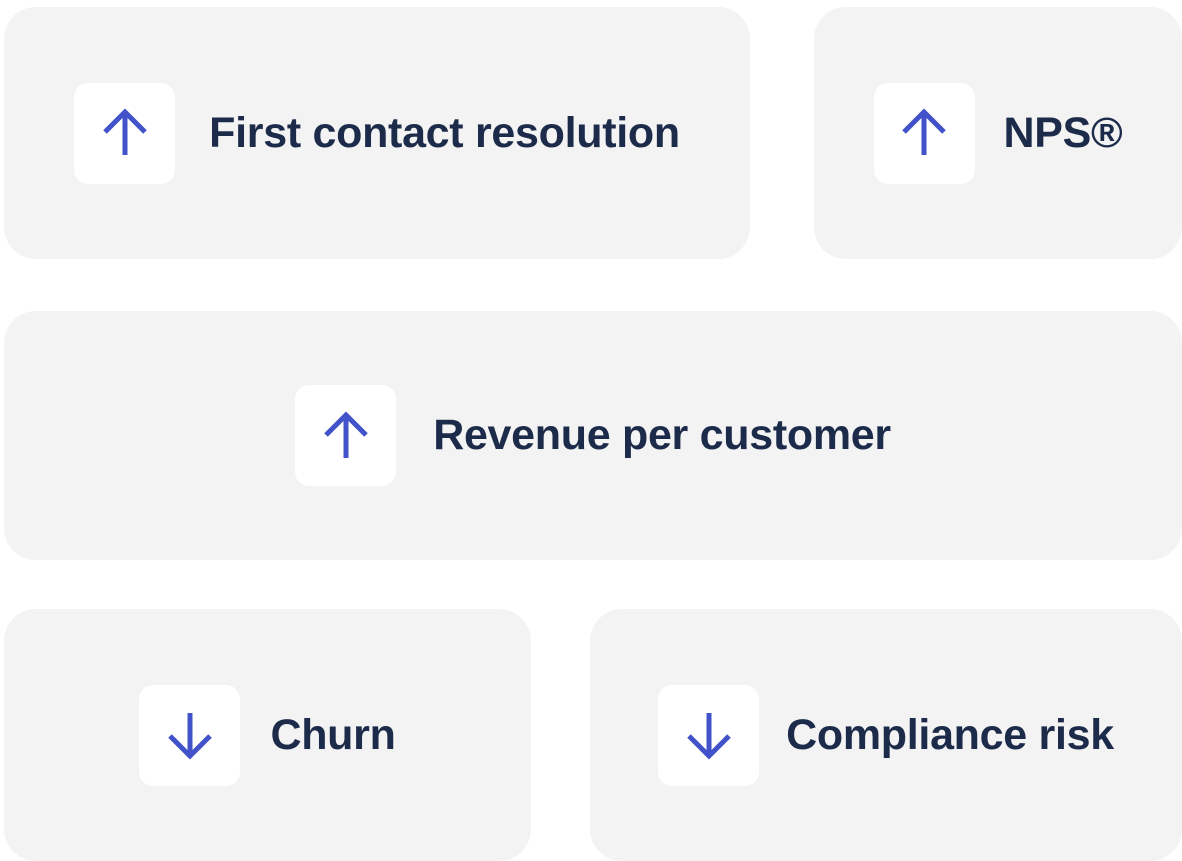  I want to click on metric-label: NPS®, so click(1063, 132).